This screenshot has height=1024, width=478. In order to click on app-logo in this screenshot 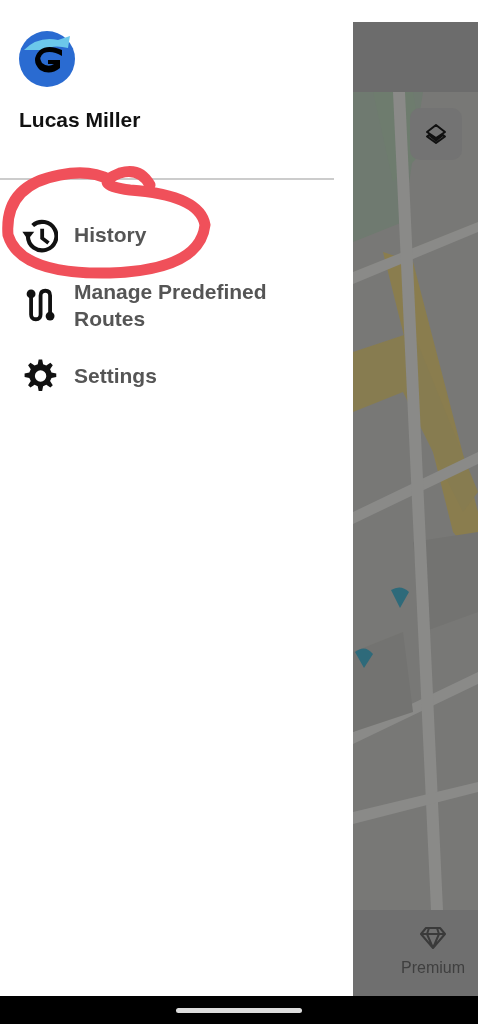, I will do `click(47, 59)`.